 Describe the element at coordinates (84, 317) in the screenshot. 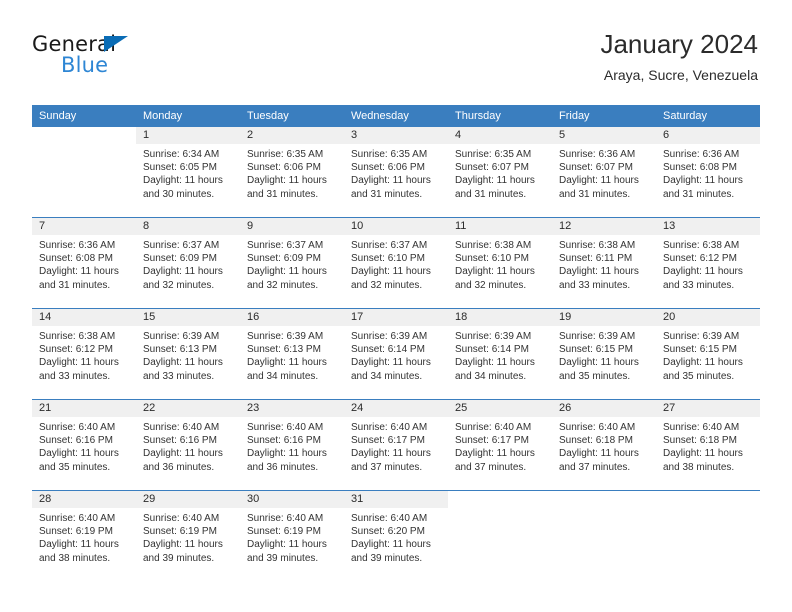

I see `day-number: 14` at that location.